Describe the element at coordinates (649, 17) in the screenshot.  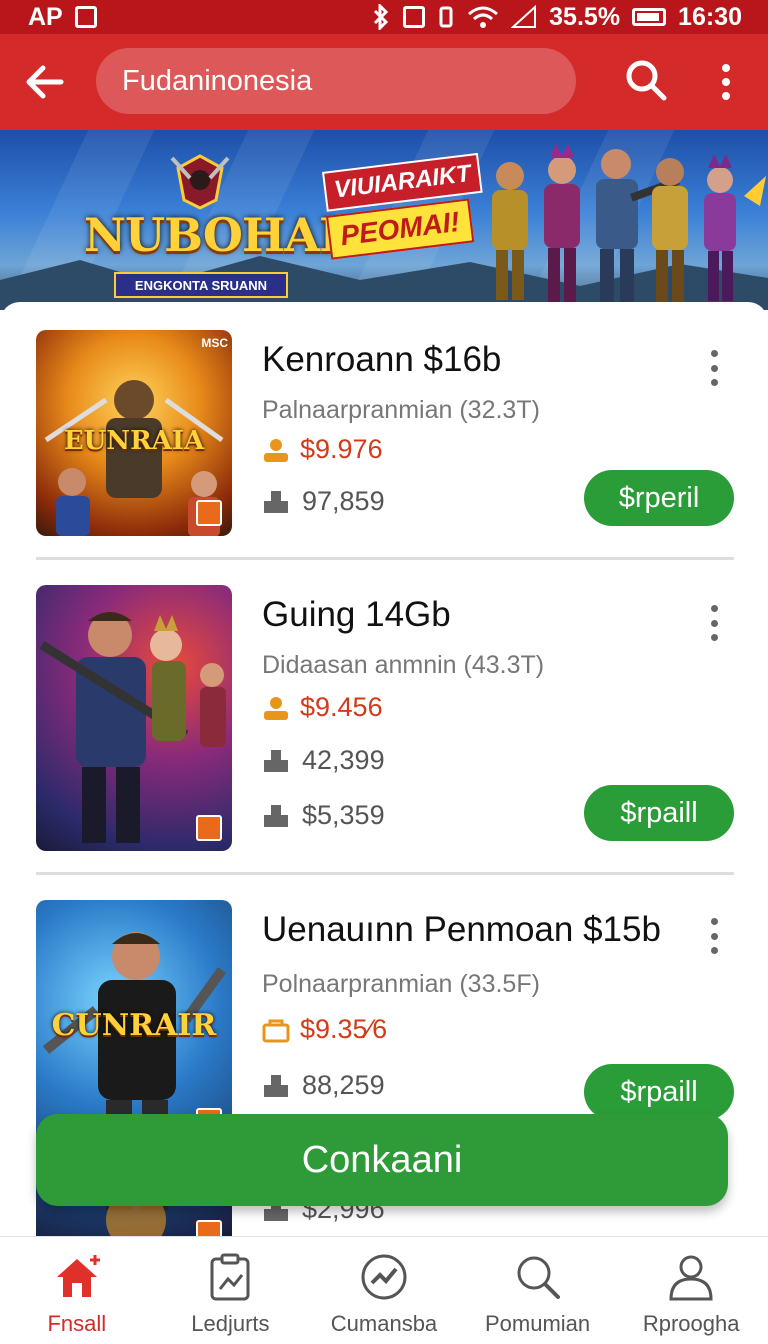
I see `battery-icon` at that location.